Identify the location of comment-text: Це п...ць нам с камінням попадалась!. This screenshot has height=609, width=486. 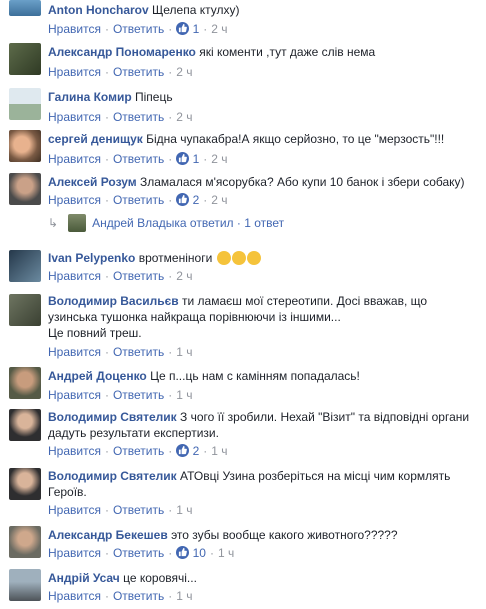
(255, 376).